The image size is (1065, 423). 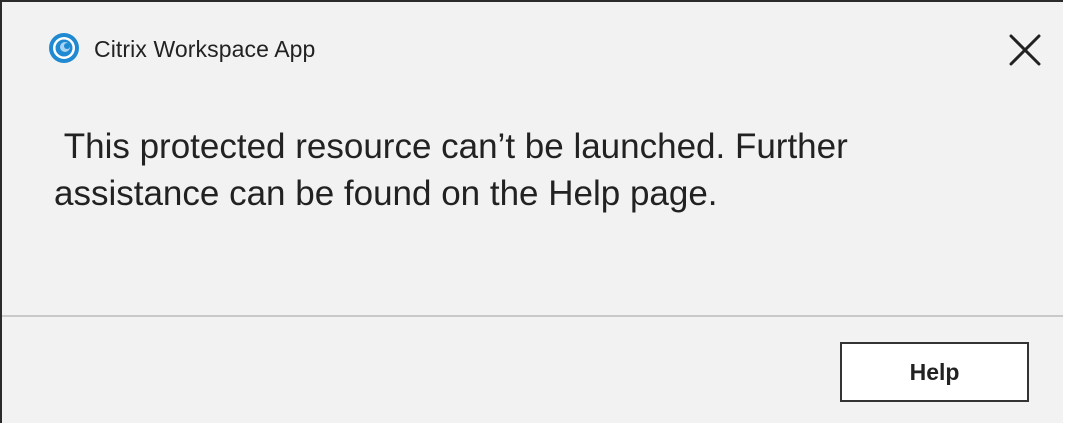 I want to click on window-title: Citrix Workspace App, so click(x=205, y=49).